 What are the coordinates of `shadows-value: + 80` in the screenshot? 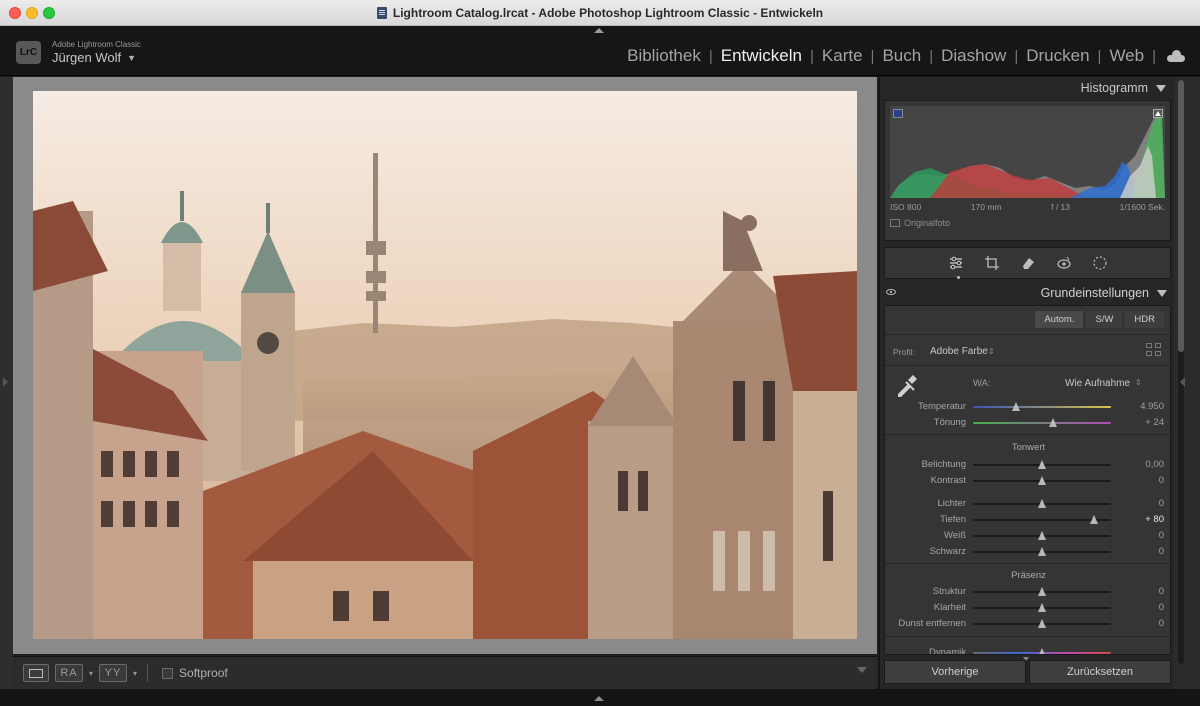 It's located at (1154, 519).